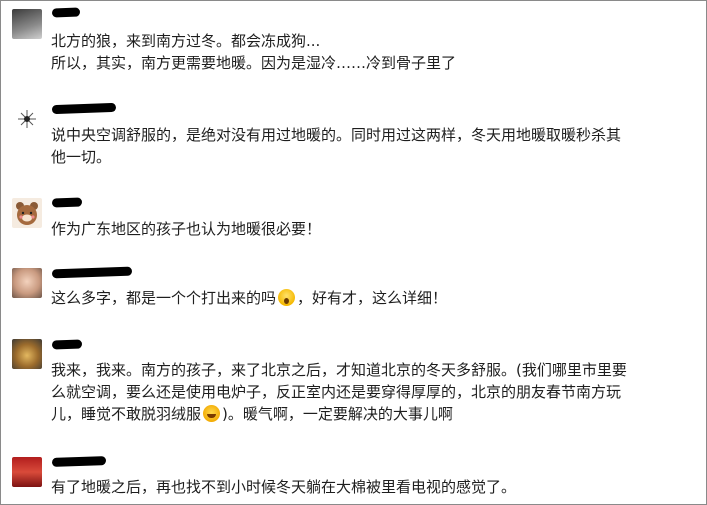 Image resolution: width=707 pixels, height=505 pixels. Describe the element at coordinates (126, 414) in the screenshot. I see `comment-fragment: 儿，睡觉不敢脱羽绒服` at that location.